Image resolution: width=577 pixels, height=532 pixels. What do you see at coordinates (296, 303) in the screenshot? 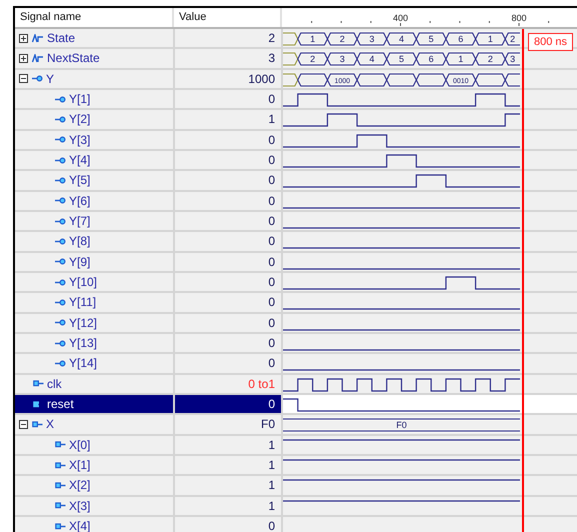
I see `signal-row: Y[11] 0` at bounding box center [296, 303].